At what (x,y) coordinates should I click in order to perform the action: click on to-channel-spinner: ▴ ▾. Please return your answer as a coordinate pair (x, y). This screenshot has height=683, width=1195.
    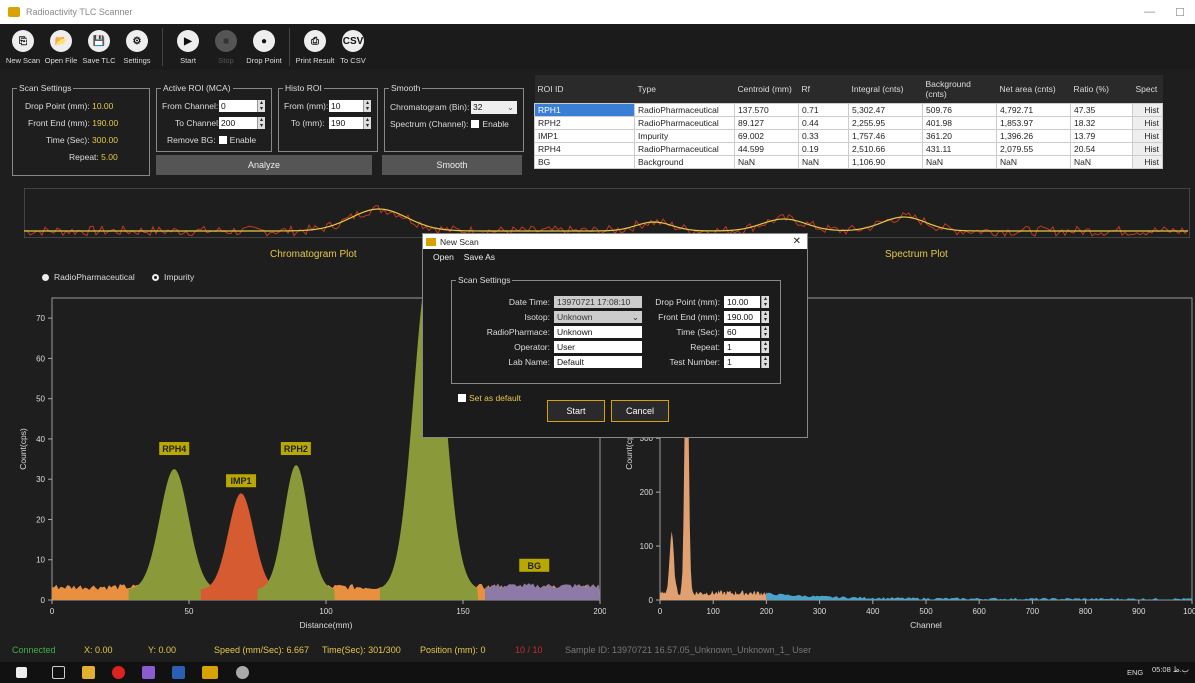
    Looking at the image, I should click on (261, 123).